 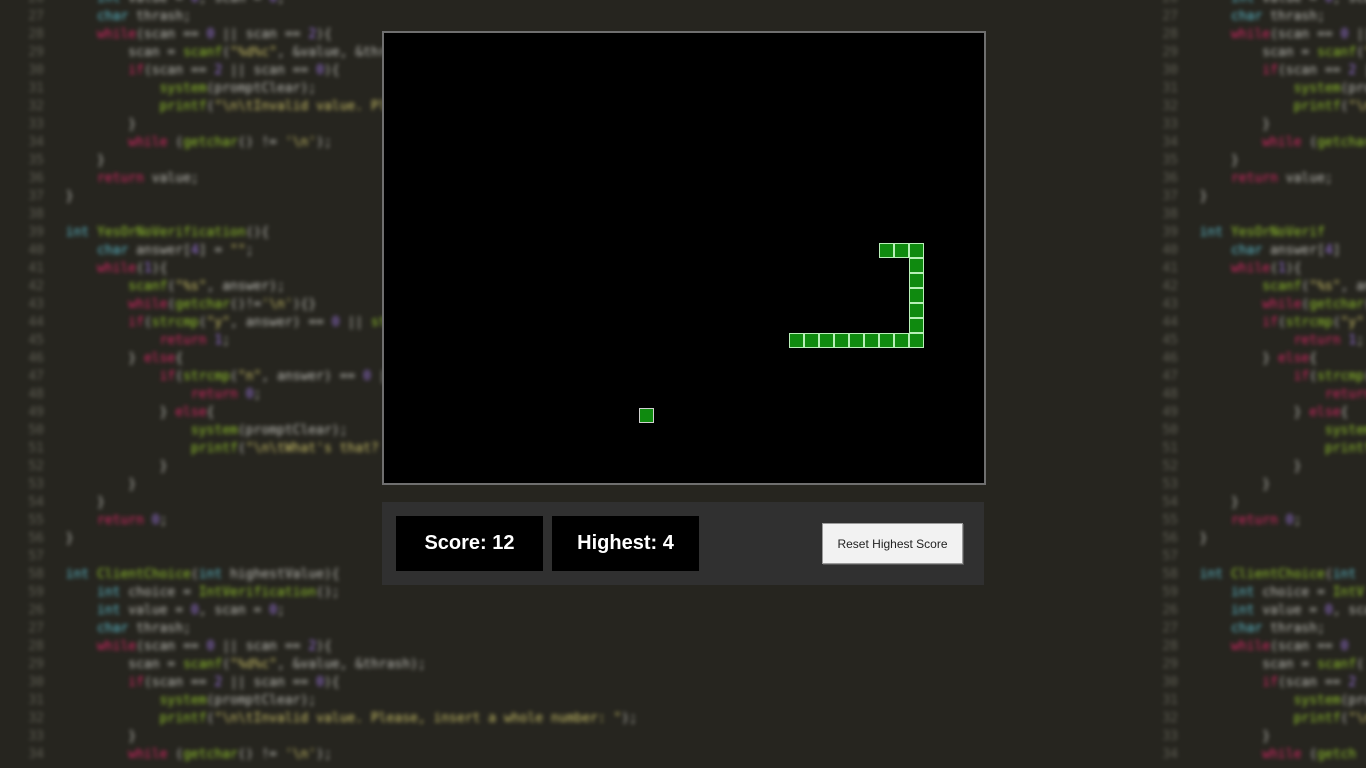 I want to click on reset-highest-score-button: Reset Highest Score, so click(x=892, y=543).